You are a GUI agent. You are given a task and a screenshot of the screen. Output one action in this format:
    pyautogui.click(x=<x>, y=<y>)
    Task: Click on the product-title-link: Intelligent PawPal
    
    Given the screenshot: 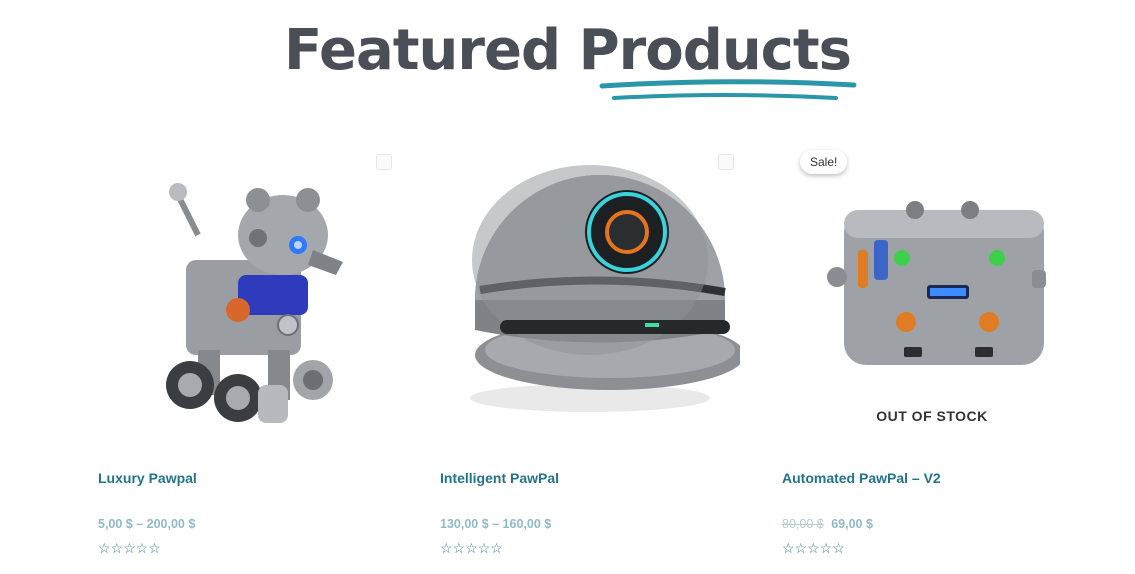 What is the action you would take?
    pyautogui.click(x=499, y=478)
    